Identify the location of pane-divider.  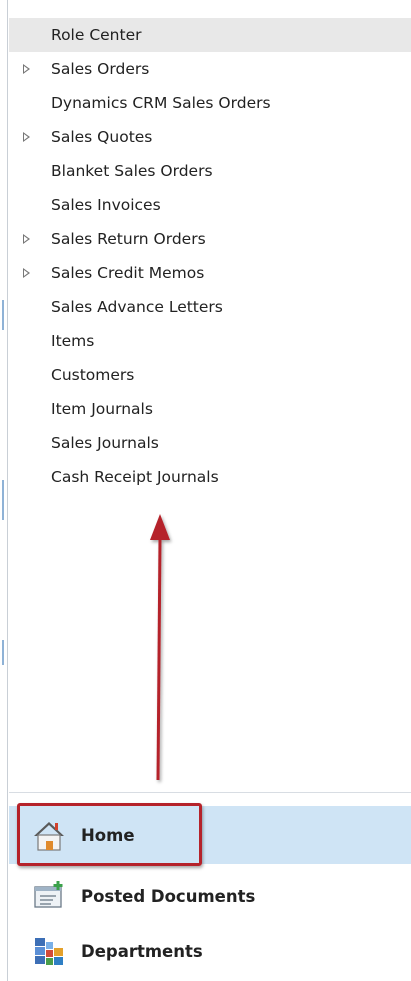
(210, 792).